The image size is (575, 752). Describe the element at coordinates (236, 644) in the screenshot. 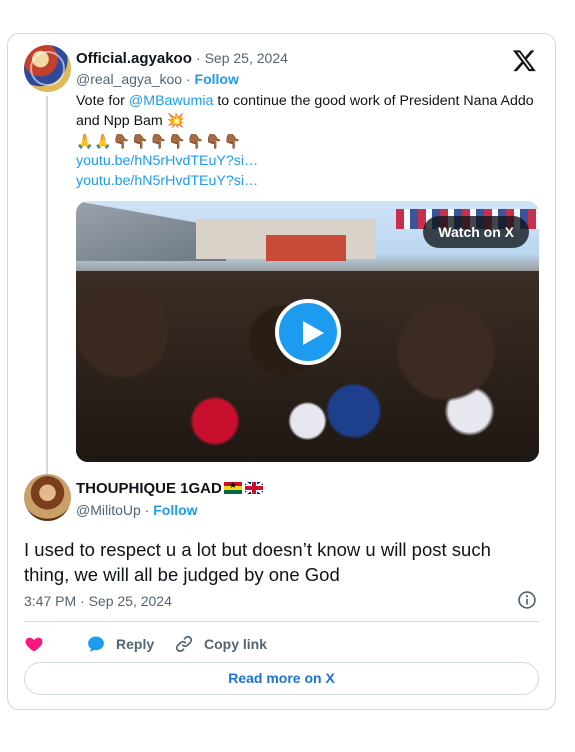

I see `copy-link-label: Copy link` at that location.